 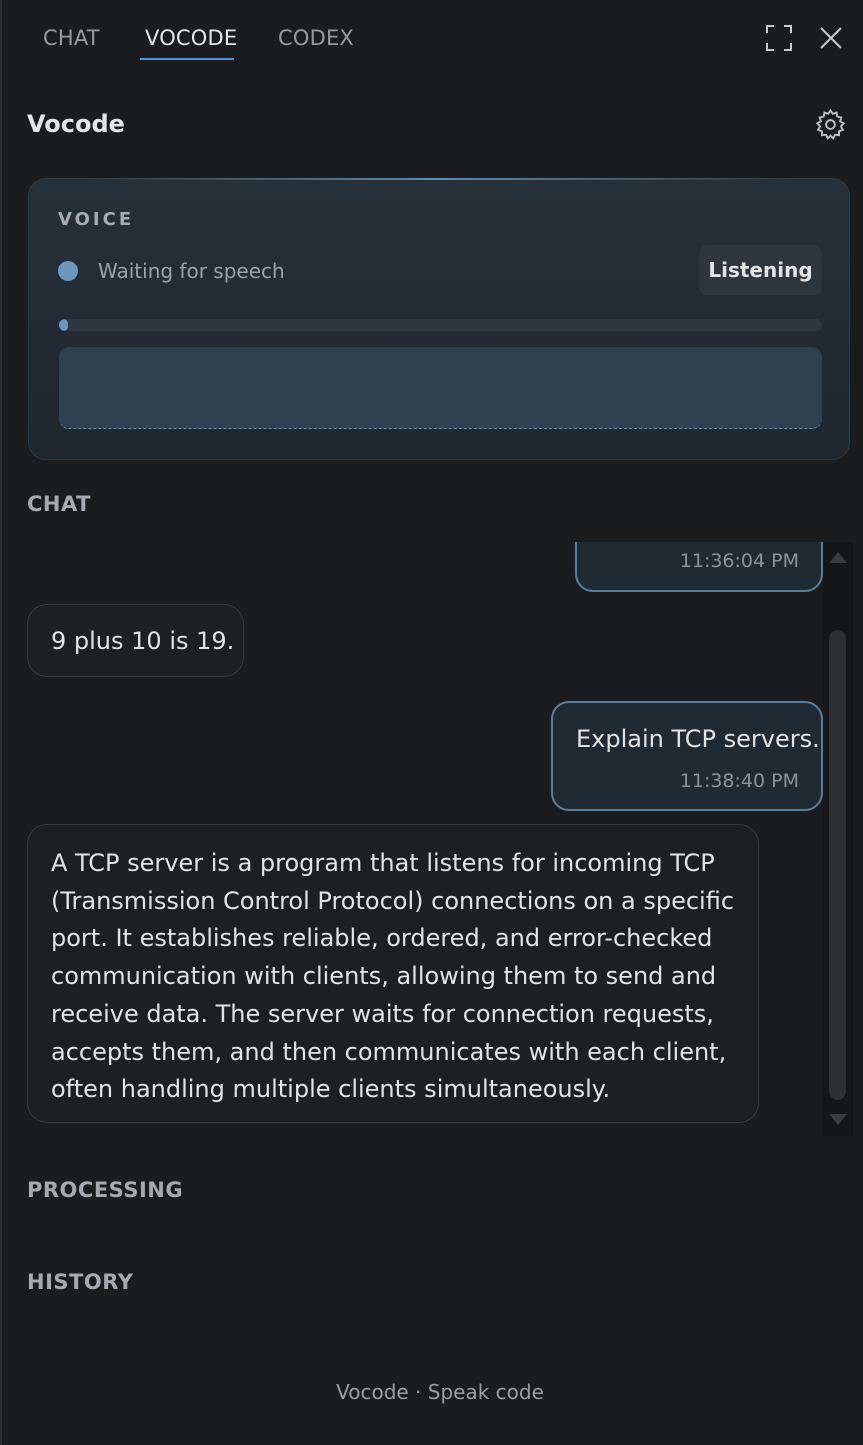 I want to click on scrollbar-thumb, so click(x=837, y=865).